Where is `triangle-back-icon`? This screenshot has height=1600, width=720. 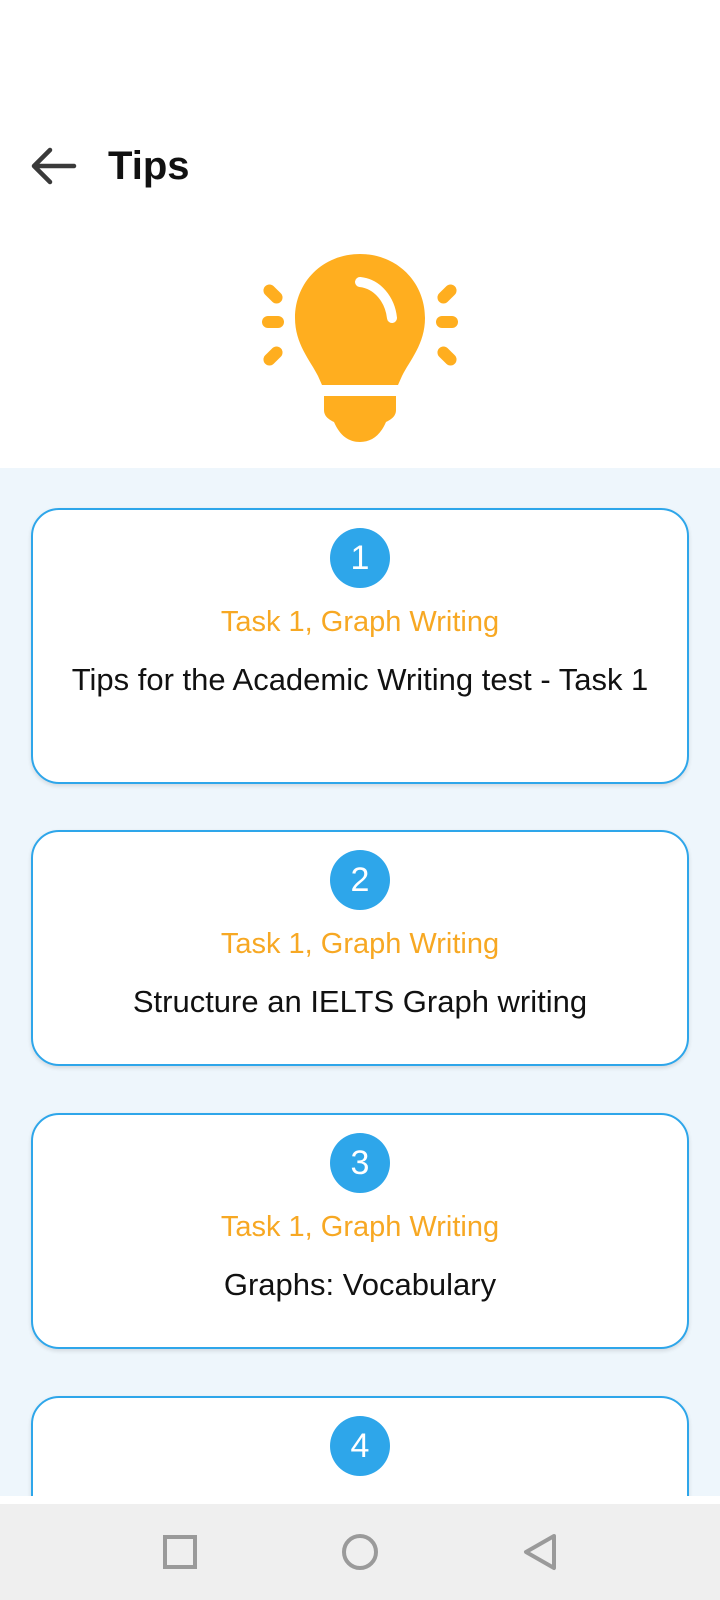 triangle-back-icon is located at coordinates (540, 1552).